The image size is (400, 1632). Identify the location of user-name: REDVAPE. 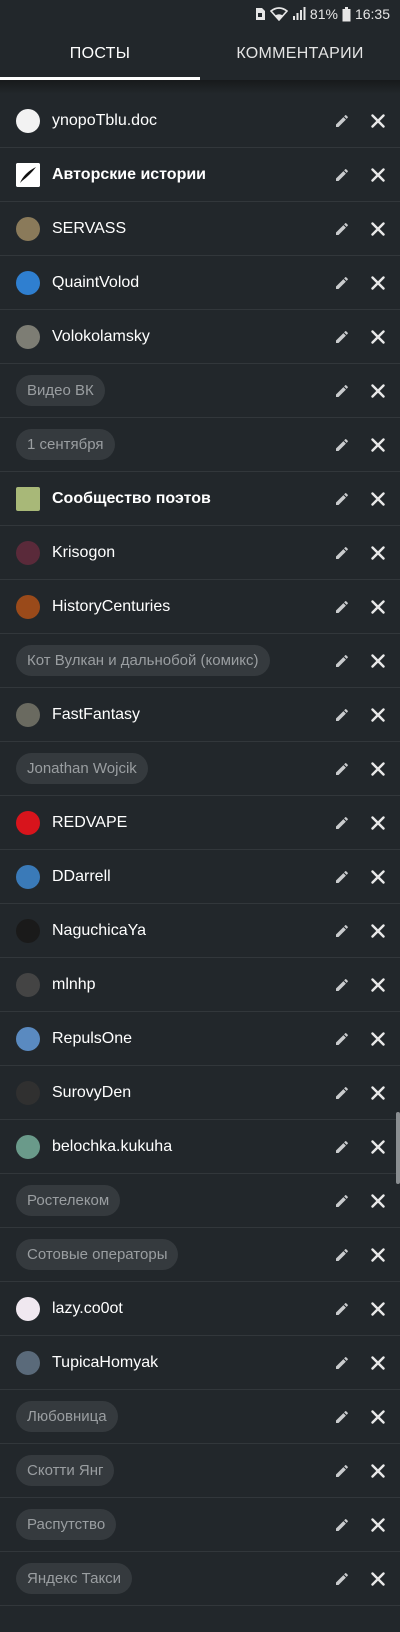
(89, 823).